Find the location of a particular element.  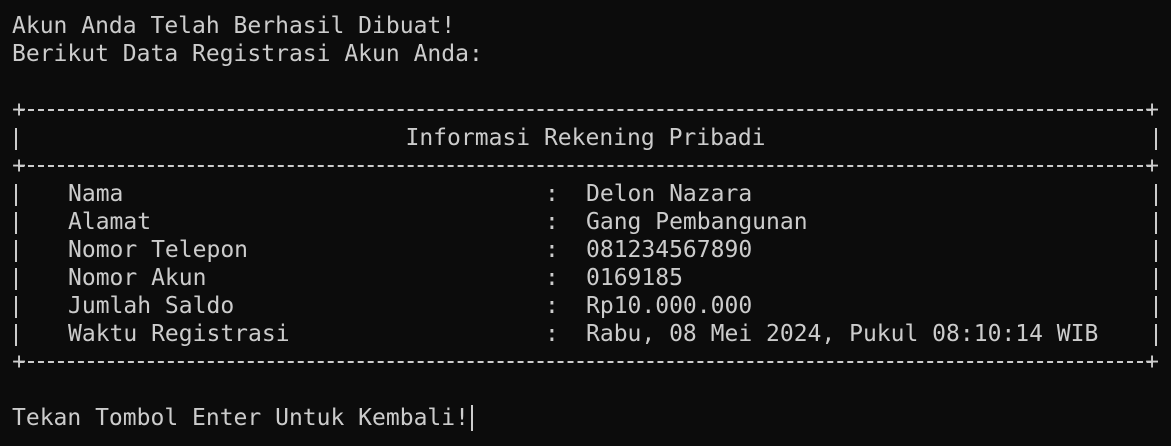

table-row: Alamat : Gang Pembangunan is located at coordinates (587, 222).